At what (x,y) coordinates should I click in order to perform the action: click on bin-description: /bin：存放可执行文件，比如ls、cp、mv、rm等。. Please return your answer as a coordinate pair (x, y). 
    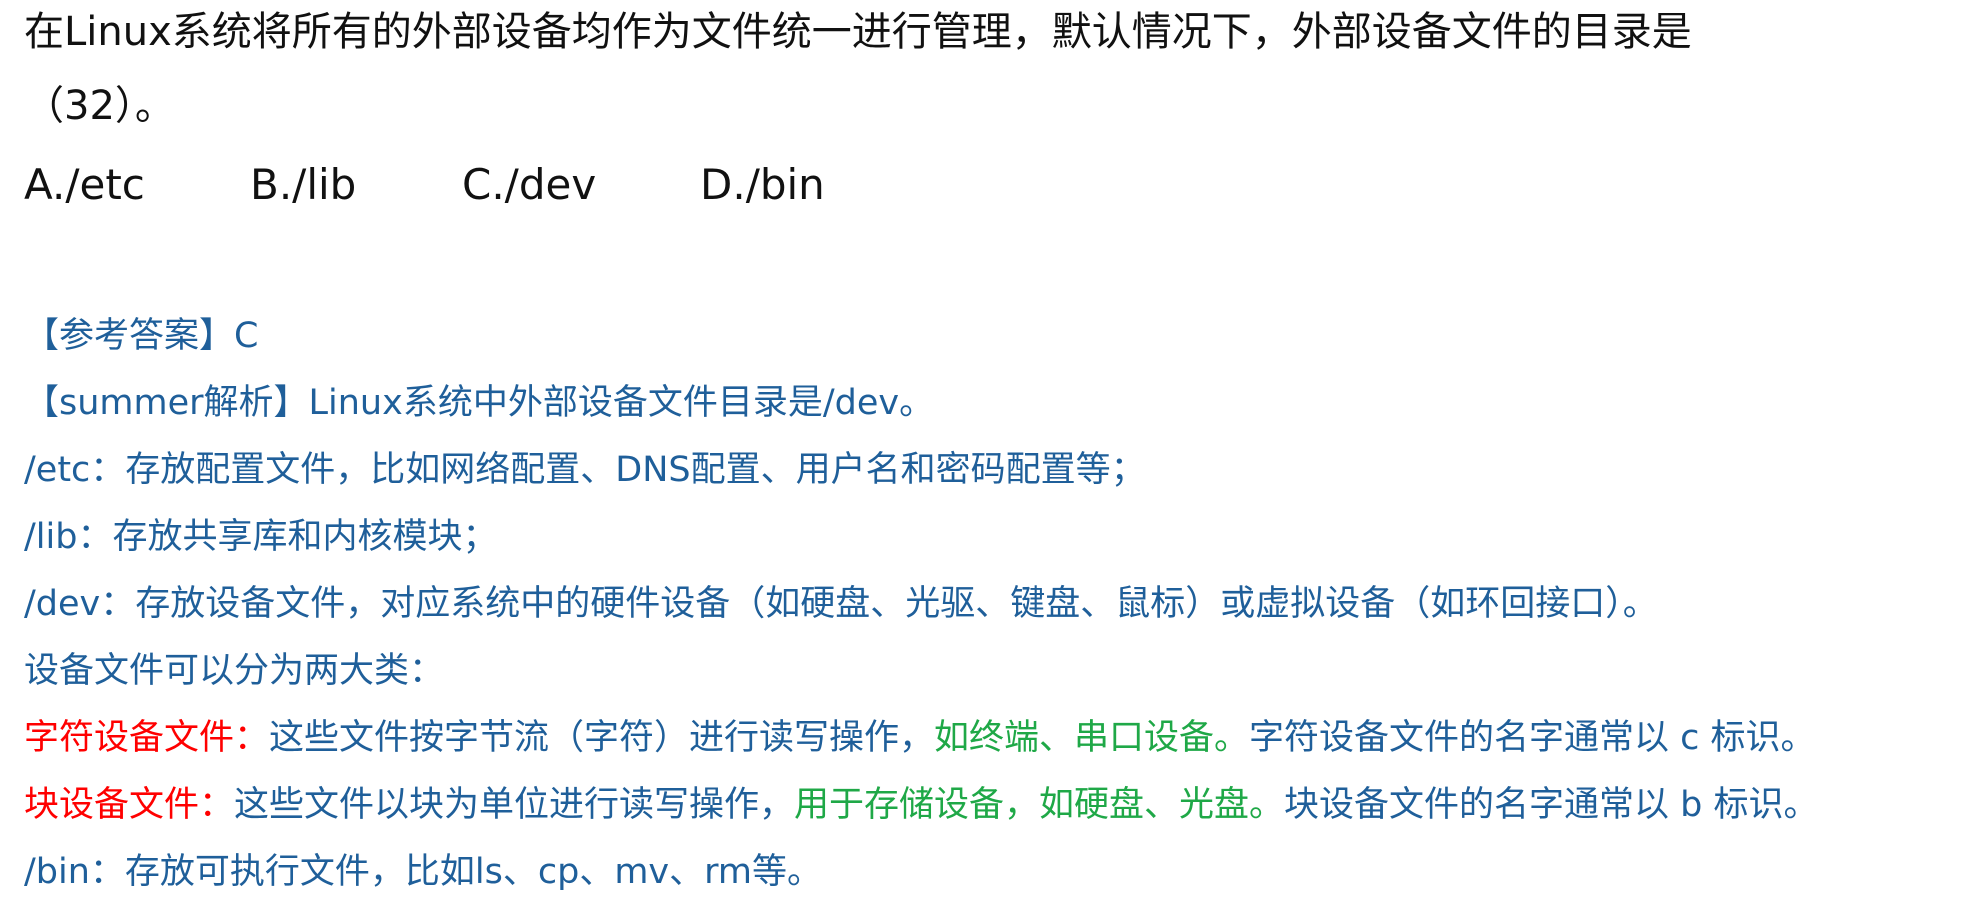
    Looking at the image, I should click on (423, 872).